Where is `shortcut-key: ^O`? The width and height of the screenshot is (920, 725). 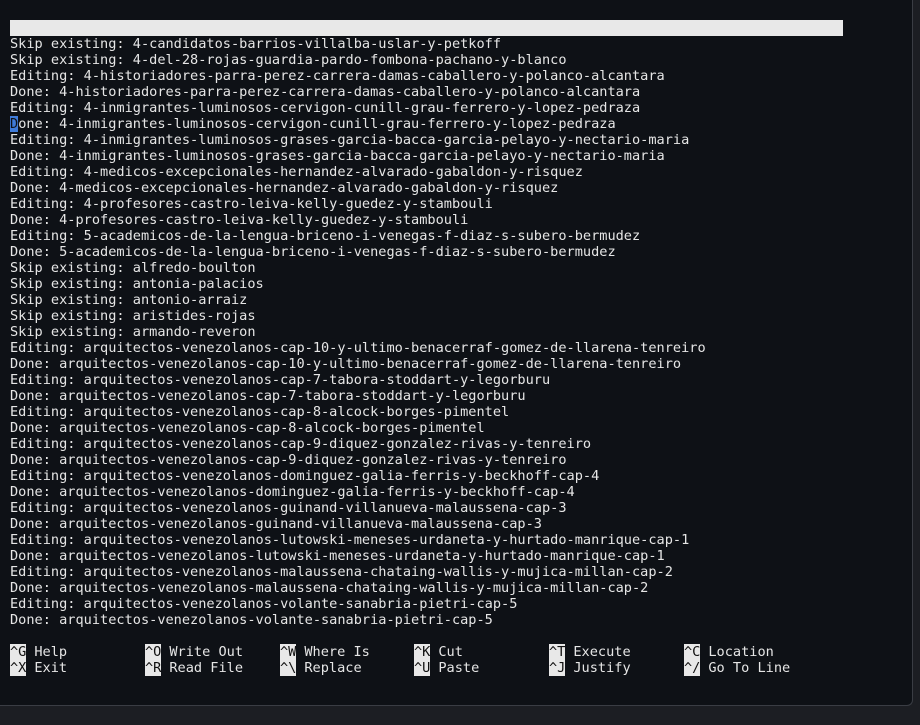
shortcut-key: ^O is located at coordinates (153, 652).